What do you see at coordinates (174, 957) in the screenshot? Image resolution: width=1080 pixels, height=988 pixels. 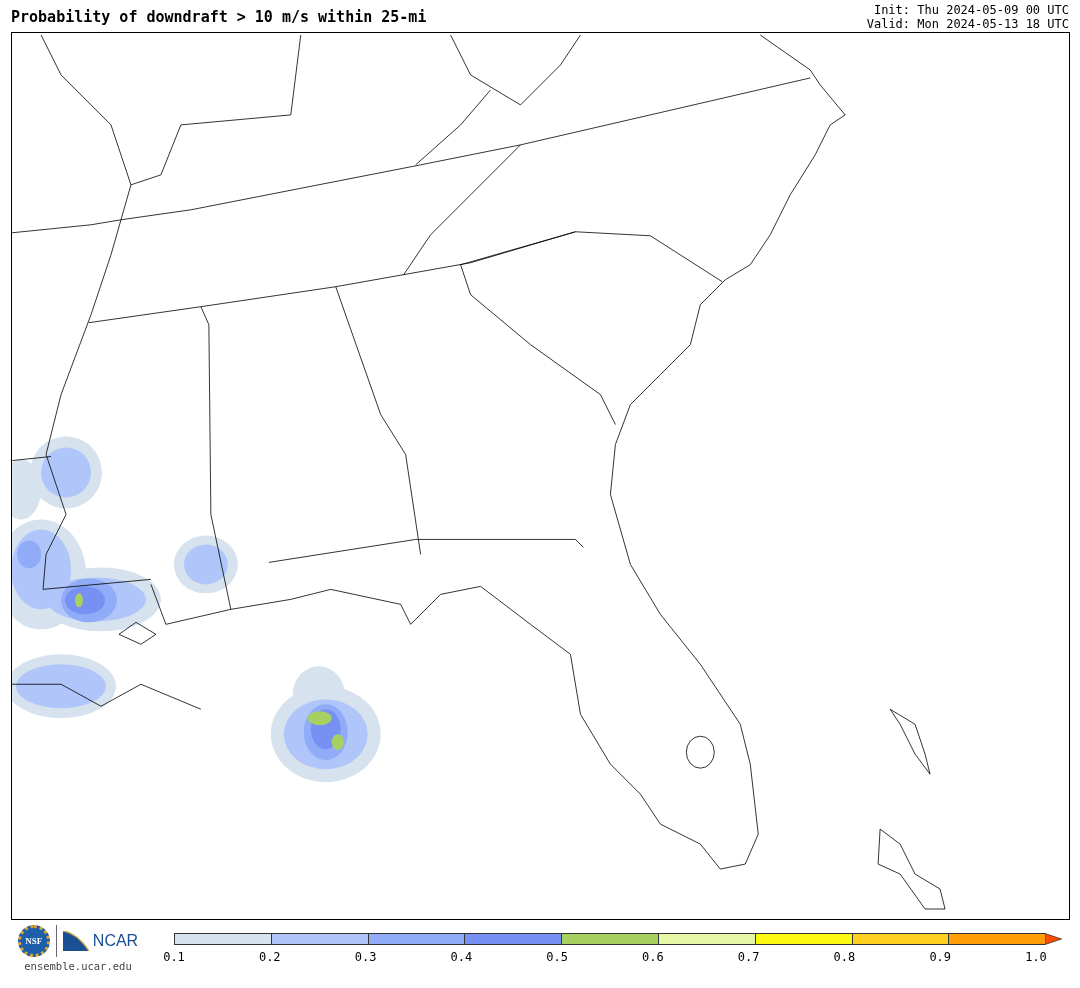 I see `colorbar-tick-label: 0.1` at bounding box center [174, 957].